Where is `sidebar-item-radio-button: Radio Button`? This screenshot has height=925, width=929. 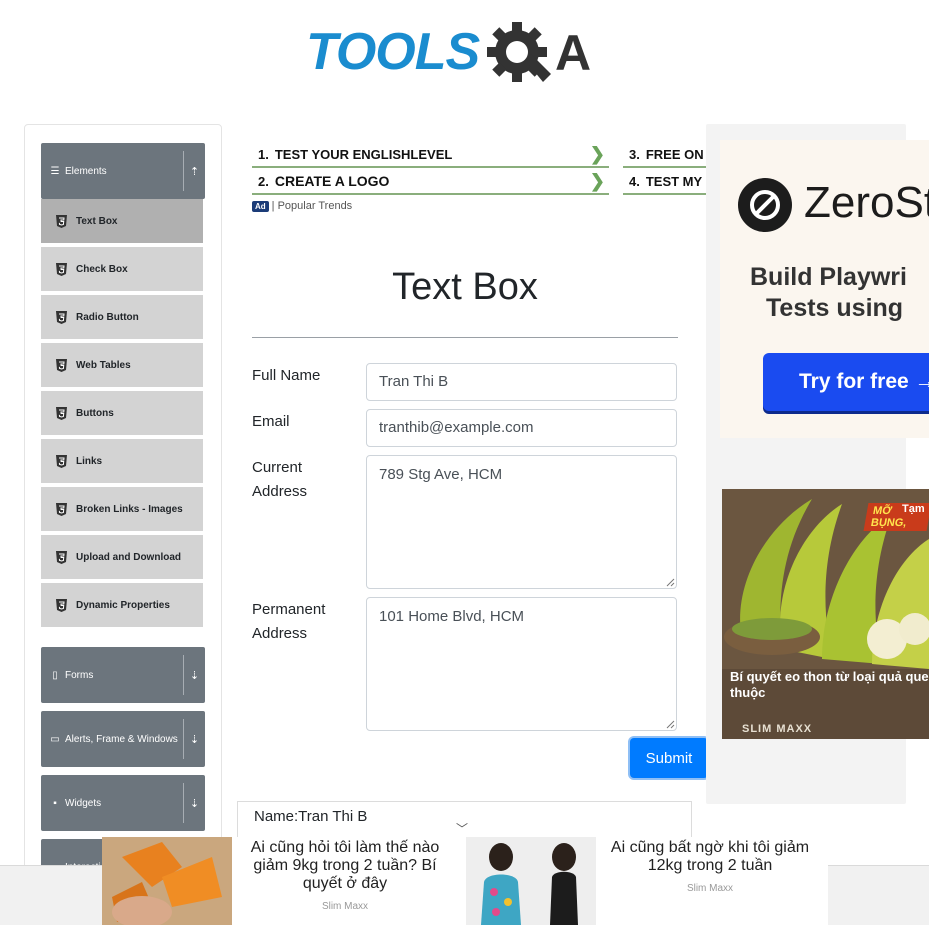 sidebar-item-radio-button: Radio Button is located at coordinates (122, 318).